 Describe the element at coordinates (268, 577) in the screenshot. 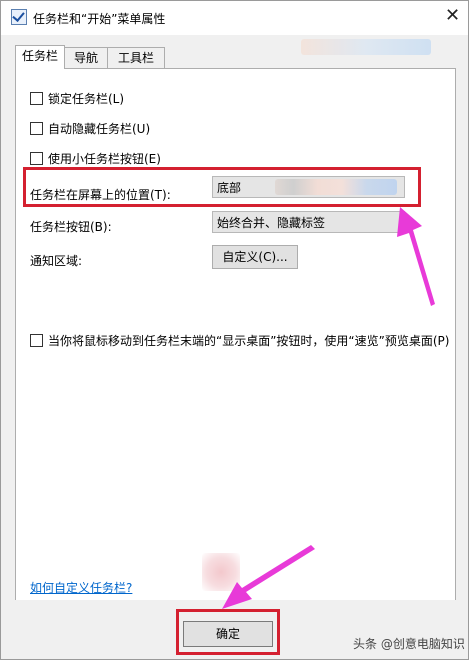

I see `arrow-down-left-icon` at that location.